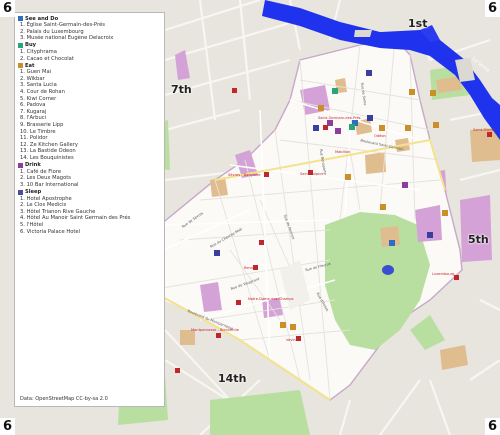 Image resolution: width=500 pixels, height=435 pixels. What do you see at coordinates (89, 105) in the screenshot?
I see `legend-item: 6. Padova` at bounding box center [89, 105].